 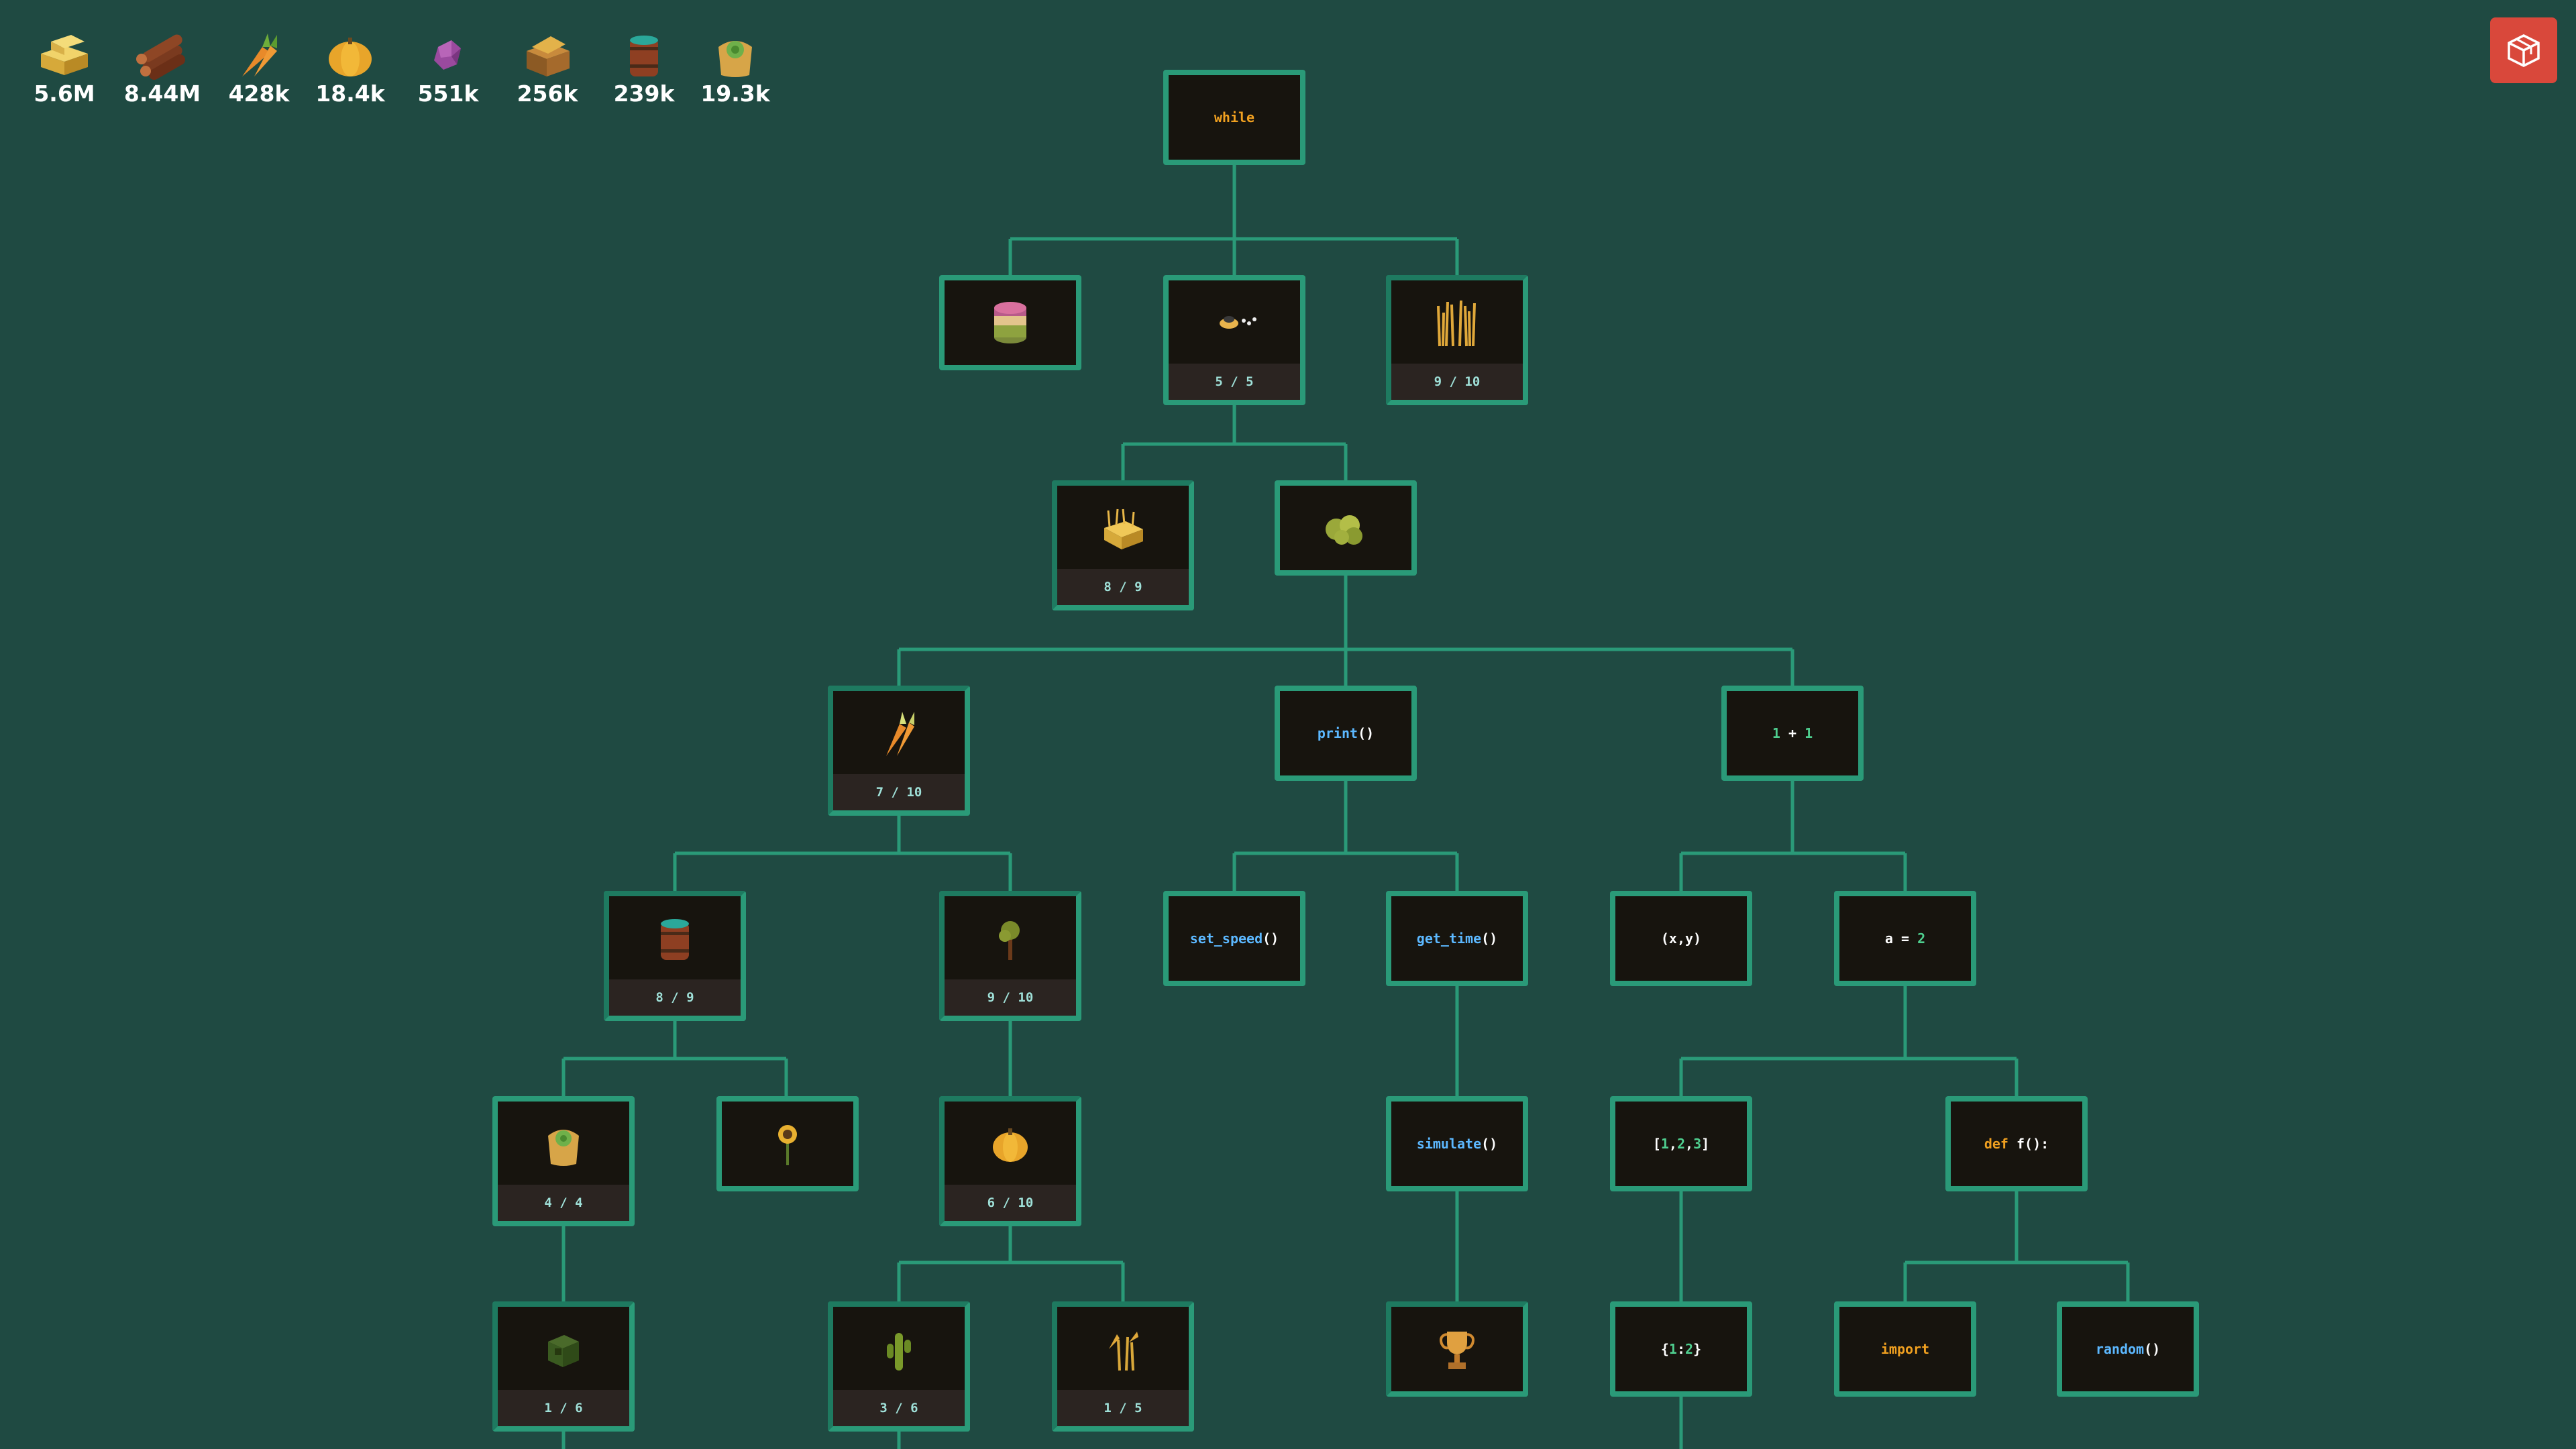 I want to click on node-unlock-sunflowers, so click(x=787, y=1143).